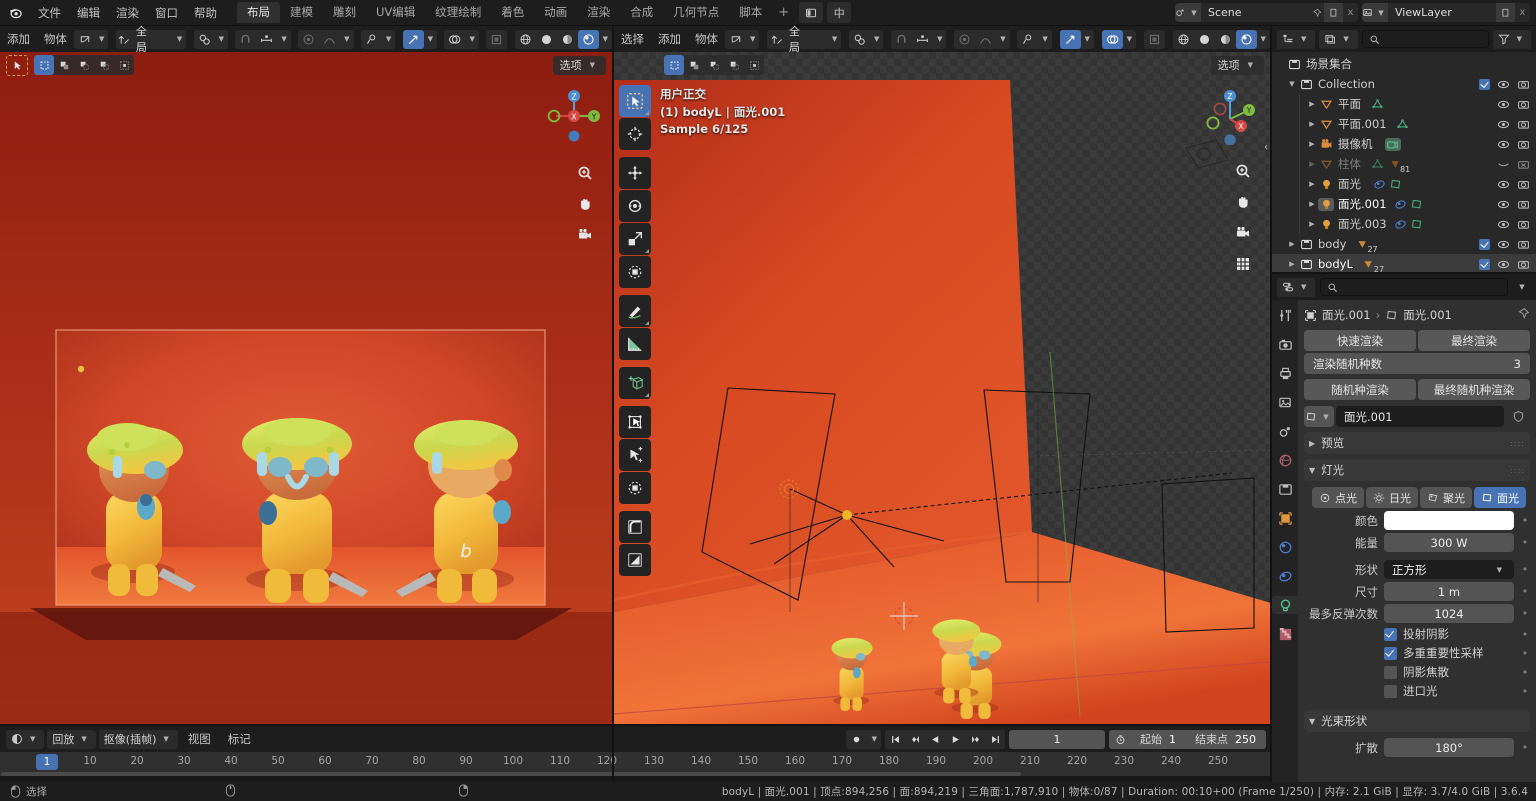  What do you see at coordinates (1285, 373) in the screenshot?
I see `tab-output-icon` at bounding box center [1285, 373].